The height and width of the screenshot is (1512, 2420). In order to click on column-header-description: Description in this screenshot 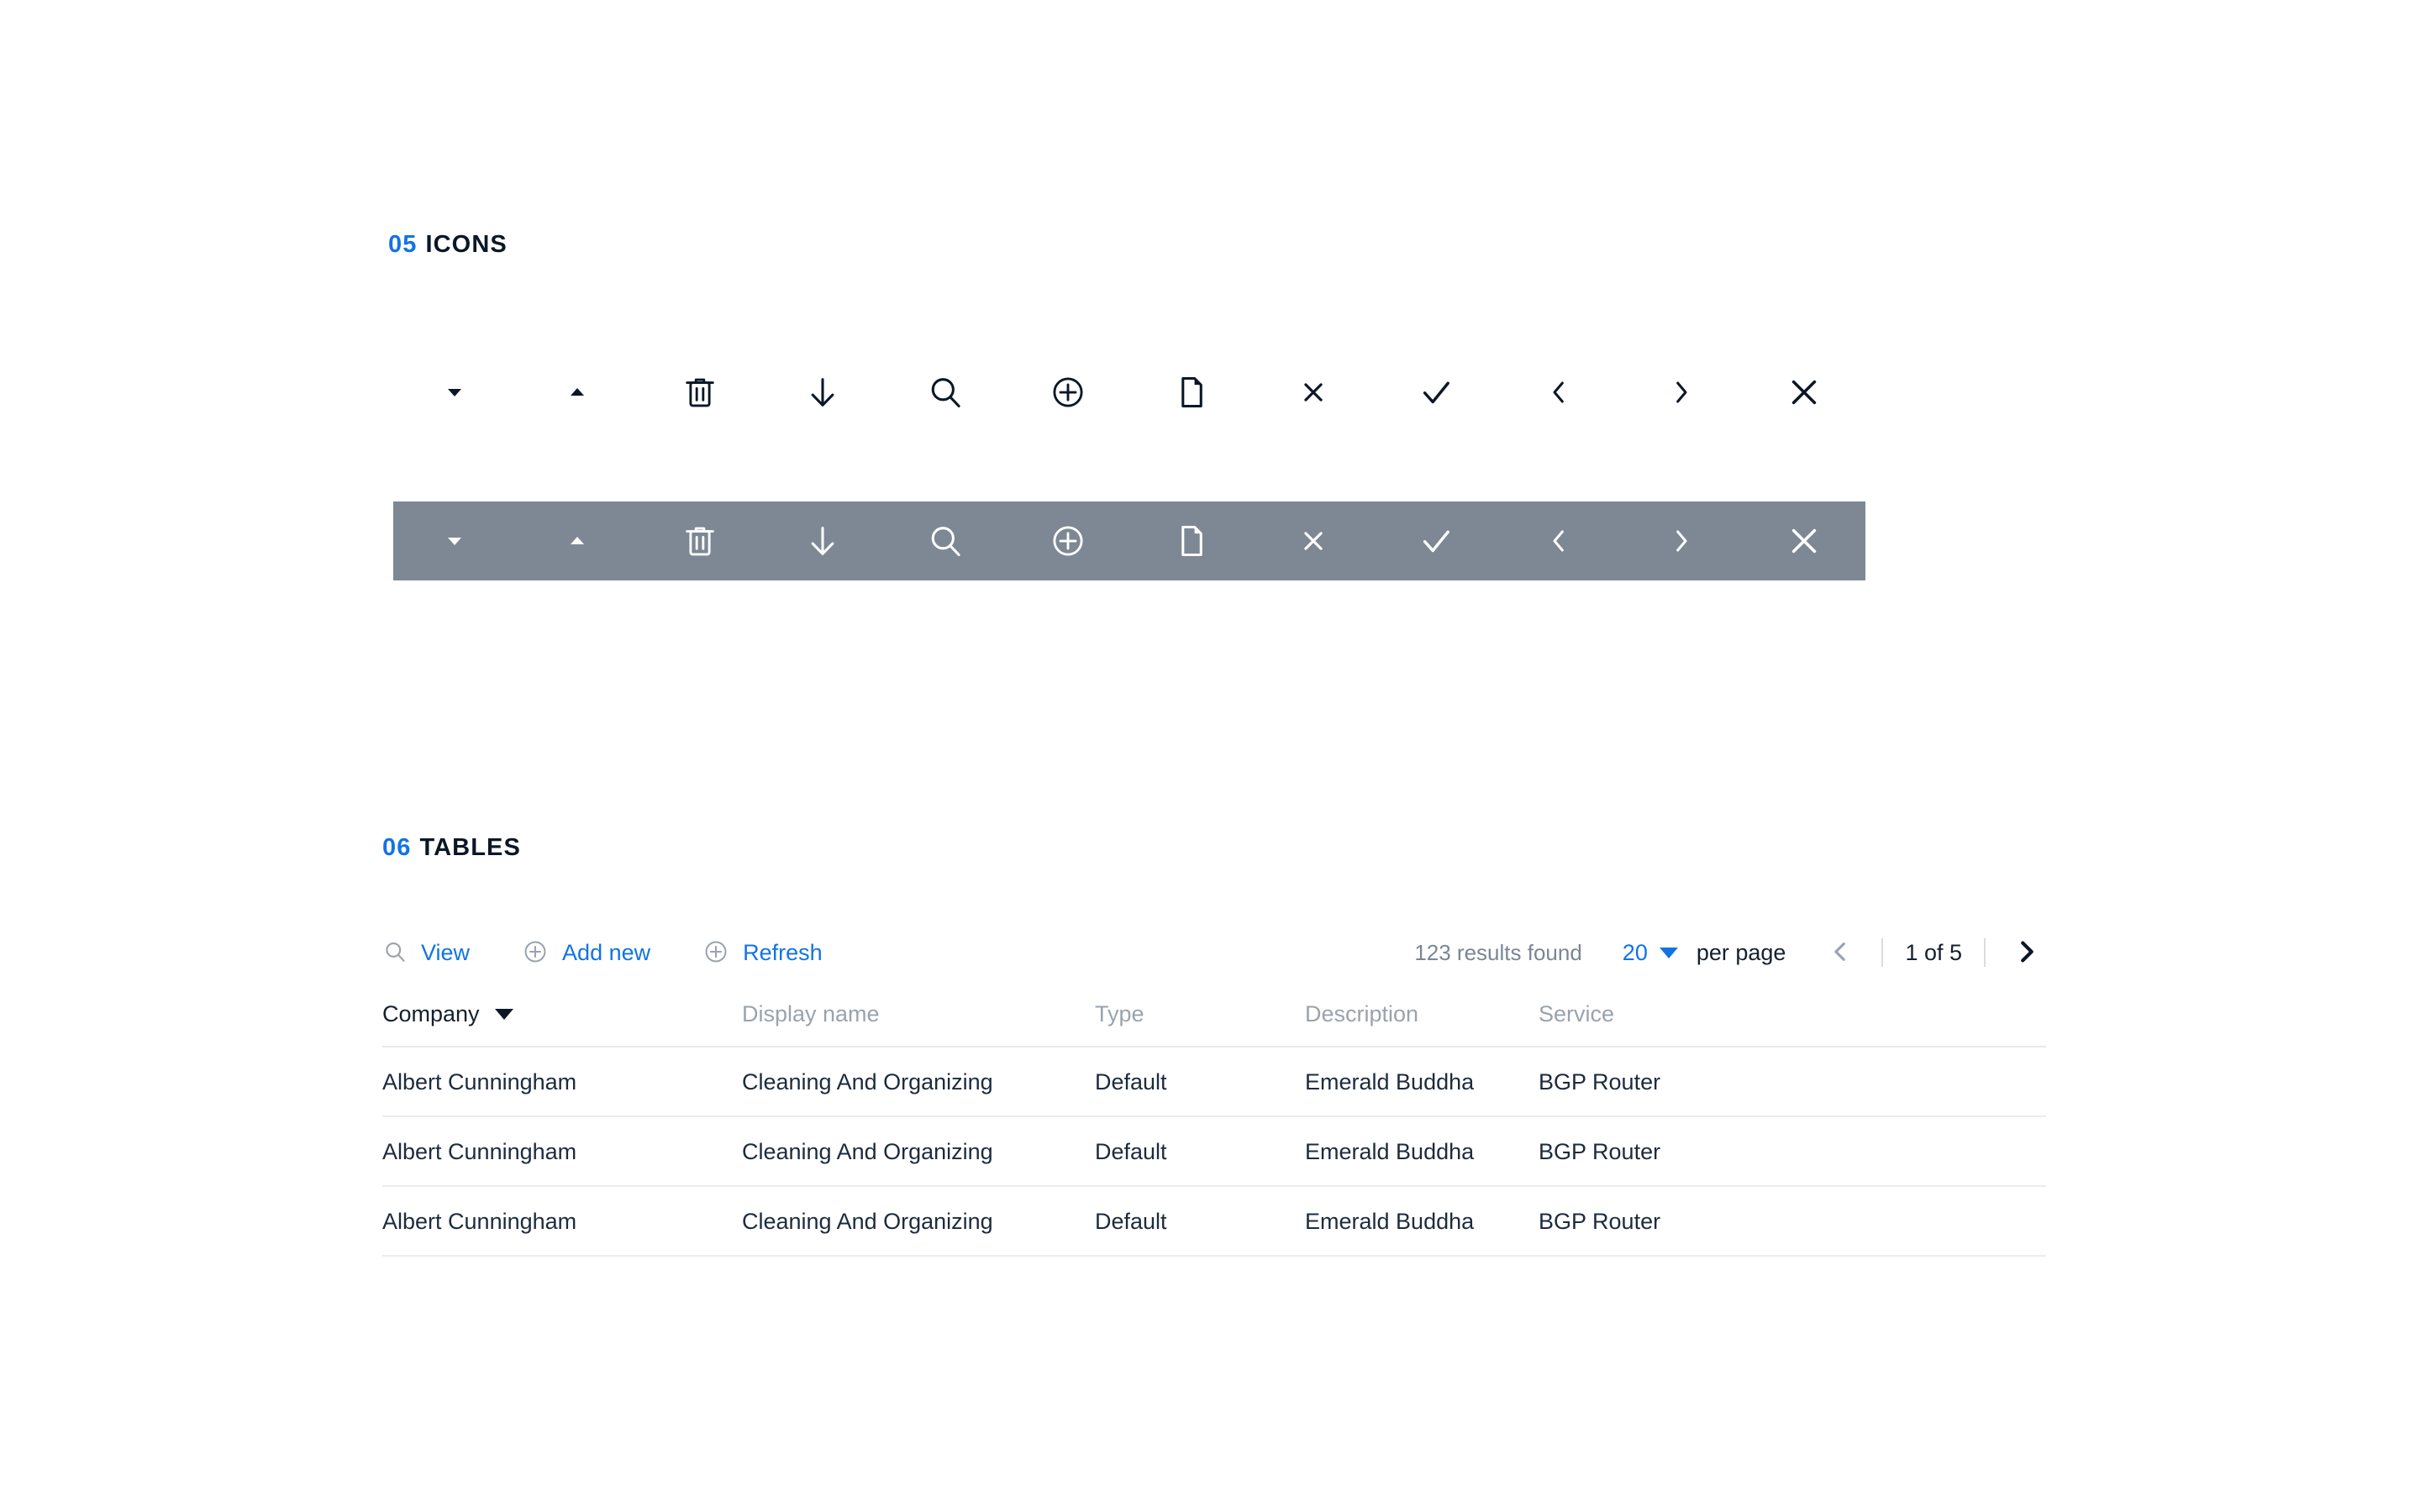, I will do `click(1422, 1024)`.